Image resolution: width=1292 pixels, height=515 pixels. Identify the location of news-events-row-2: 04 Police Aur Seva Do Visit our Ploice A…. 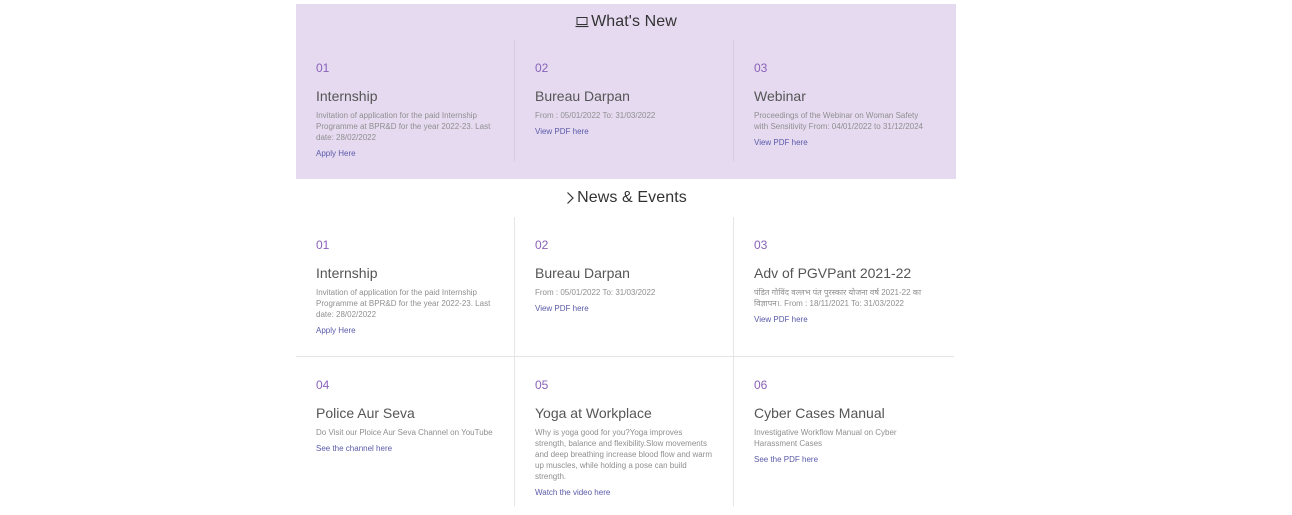
(626, 431).